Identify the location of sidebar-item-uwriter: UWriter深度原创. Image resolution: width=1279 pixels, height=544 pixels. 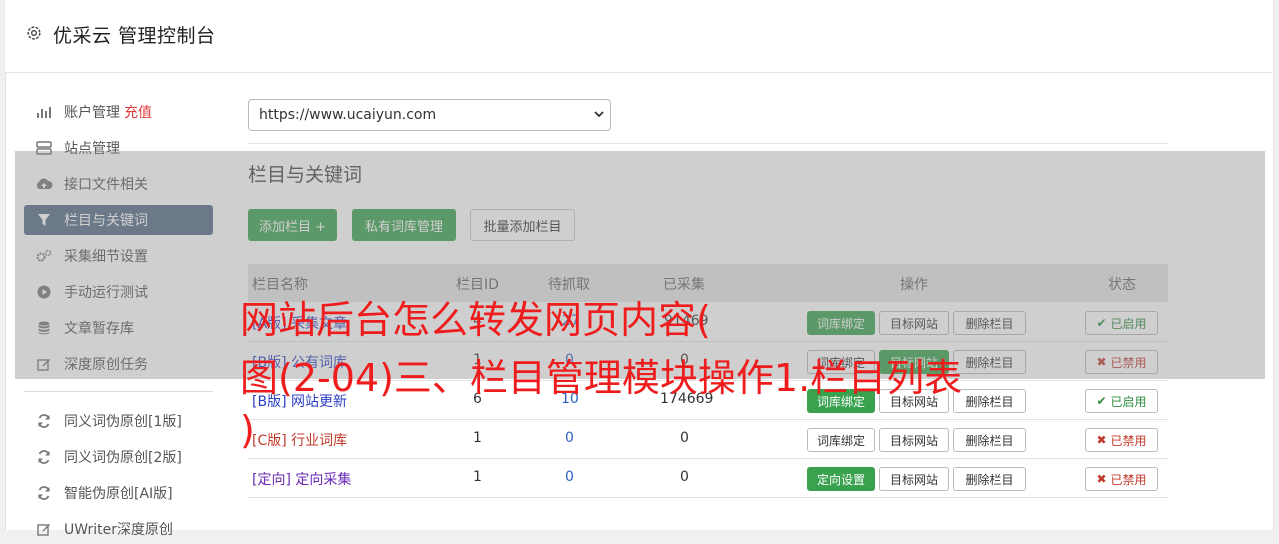
(118, 529).